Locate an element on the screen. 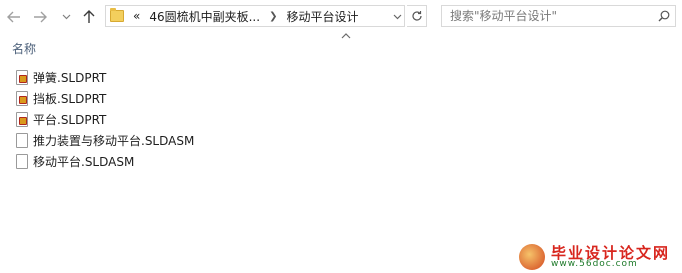  refresh-button is located at coordinates (417, 16).